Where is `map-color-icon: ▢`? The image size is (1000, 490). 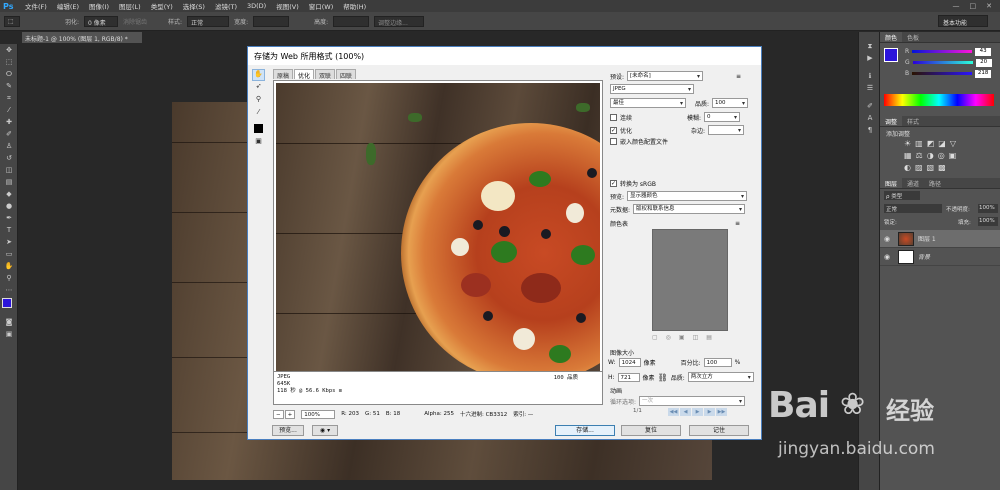
map-color-icon: ▢ is located at coordinates (655, 337).